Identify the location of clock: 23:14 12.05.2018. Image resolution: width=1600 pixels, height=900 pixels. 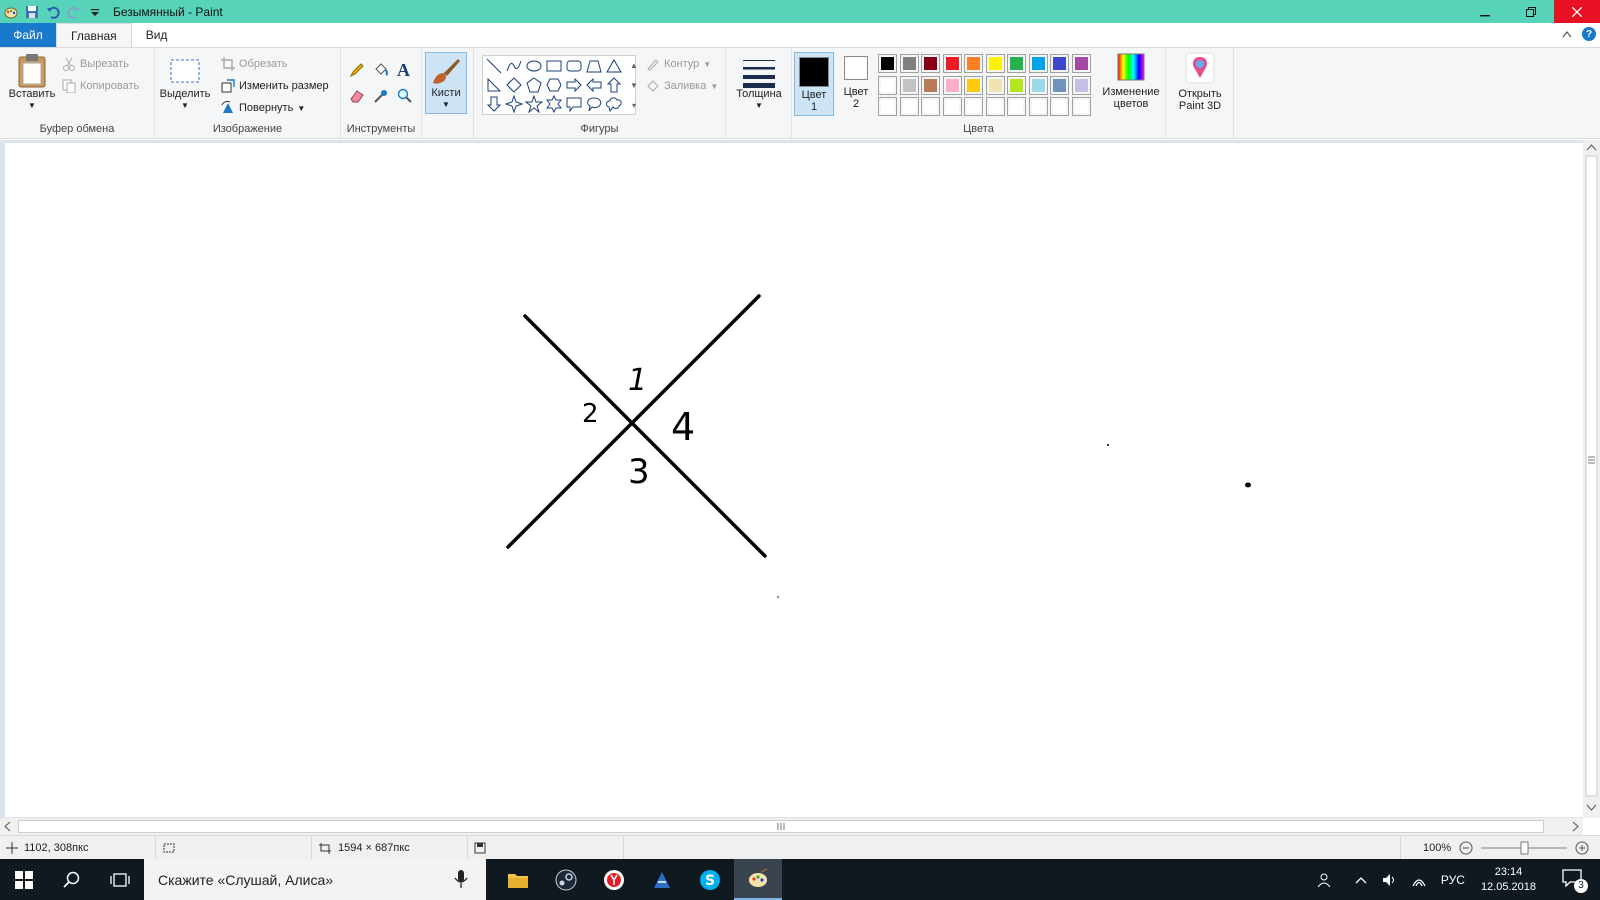
(1508, 880).